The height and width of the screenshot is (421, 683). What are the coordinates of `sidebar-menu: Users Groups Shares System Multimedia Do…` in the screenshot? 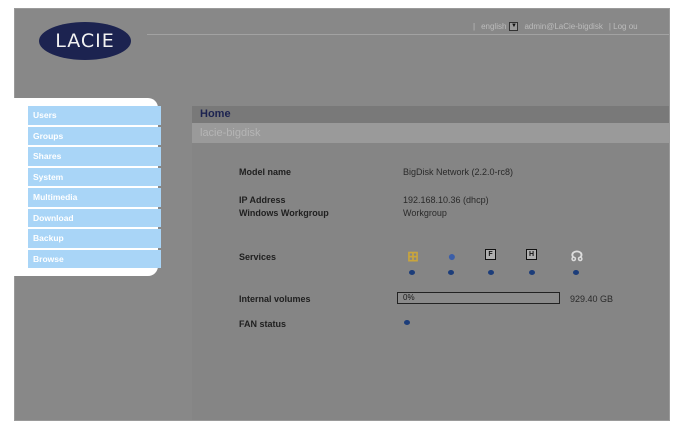 It's located at (94, 188).